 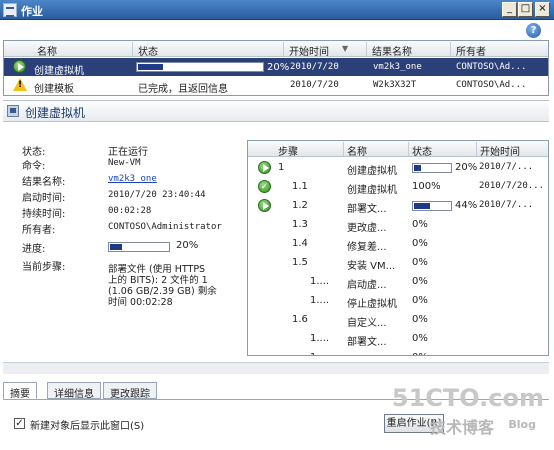 What do you see at coordinates (19, 423) in the screenshot?
I see `show-window-checkbox: ✓` at bounding box center [19, 423].